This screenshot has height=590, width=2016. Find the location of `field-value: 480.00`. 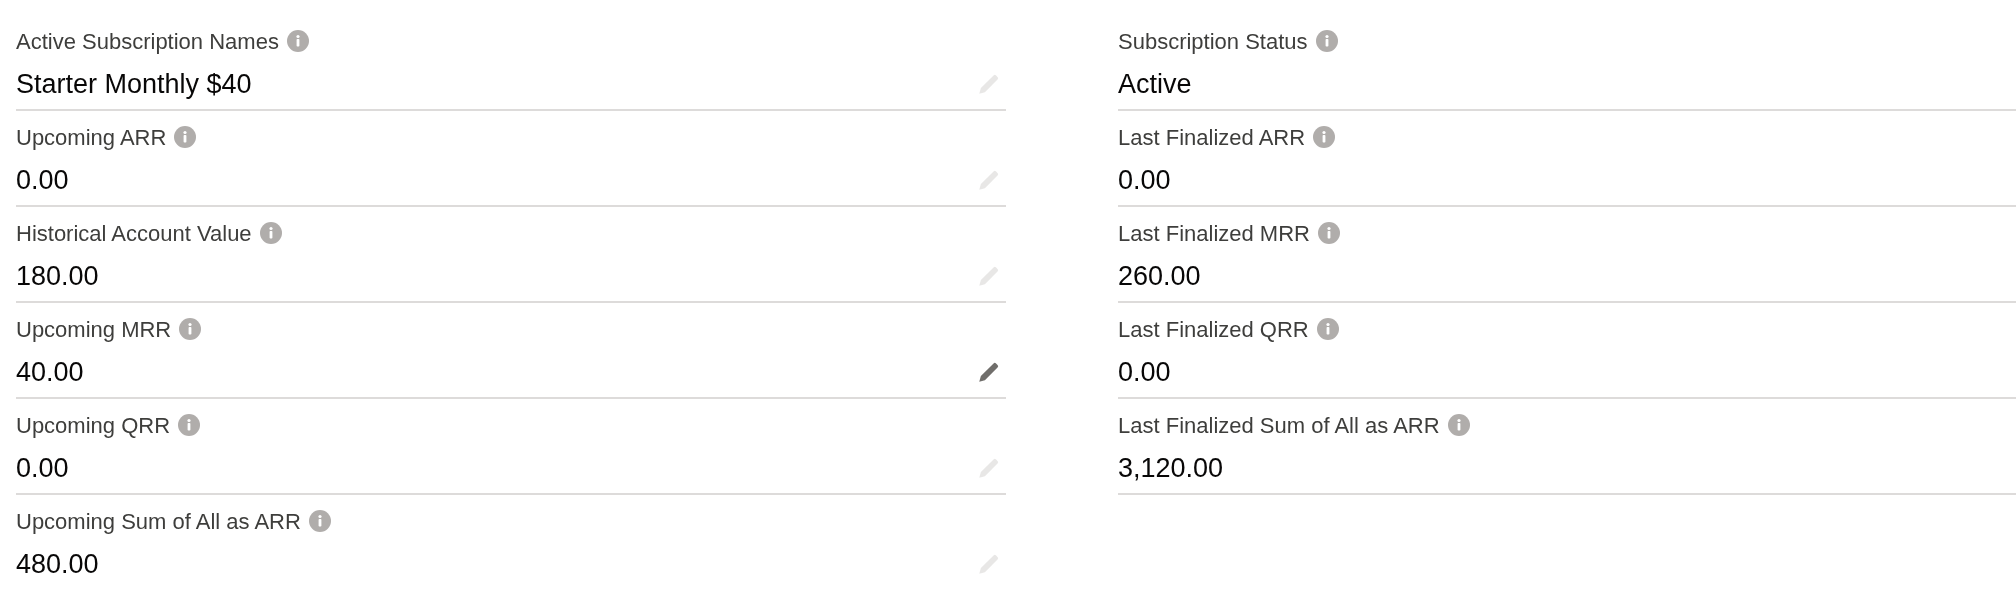

field-value: 480.00 is located at coordinates (57, 564).